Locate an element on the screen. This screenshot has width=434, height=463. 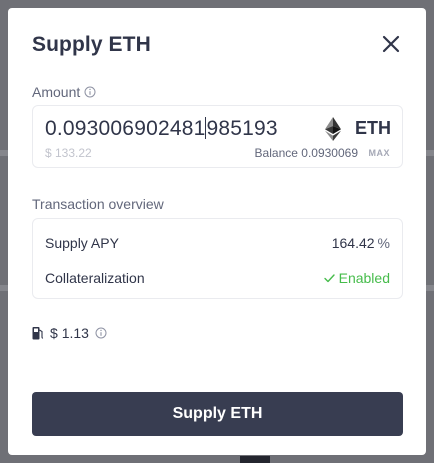
gas-pump-icon is located at coordinates (38, 333).